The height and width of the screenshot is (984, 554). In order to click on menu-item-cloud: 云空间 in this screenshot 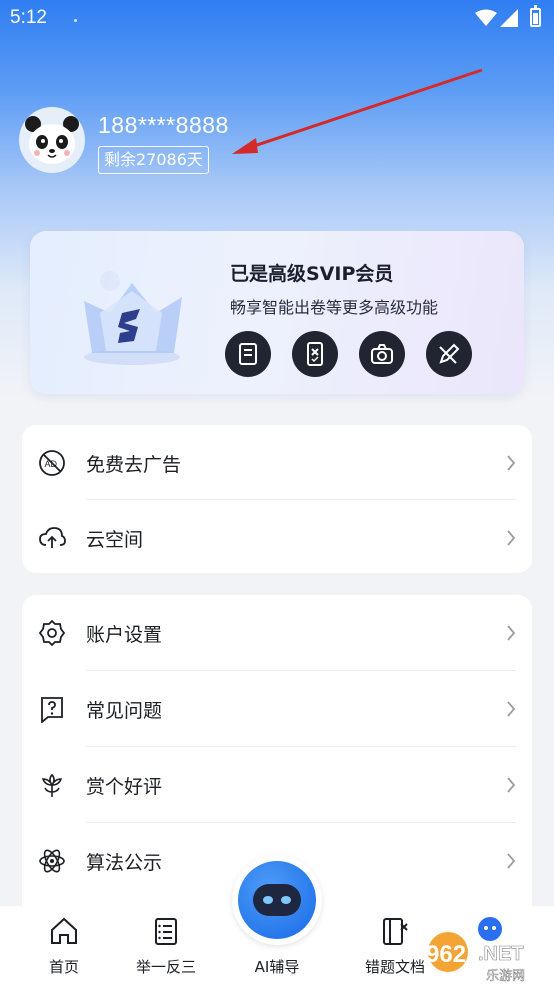, I will do `click(277, 538)`.